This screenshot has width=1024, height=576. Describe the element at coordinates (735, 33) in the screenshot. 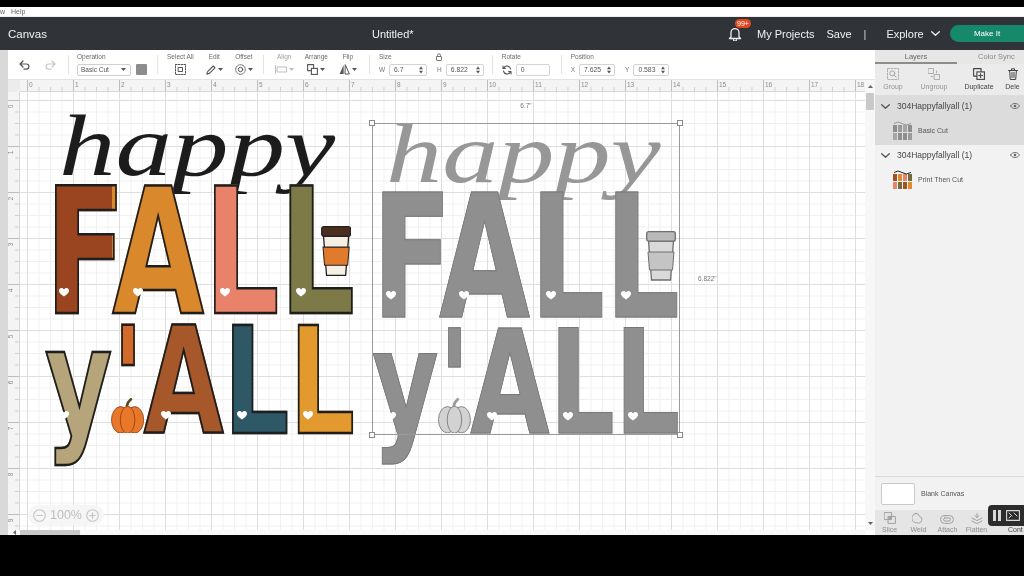

I see `bell-icon` at that location.